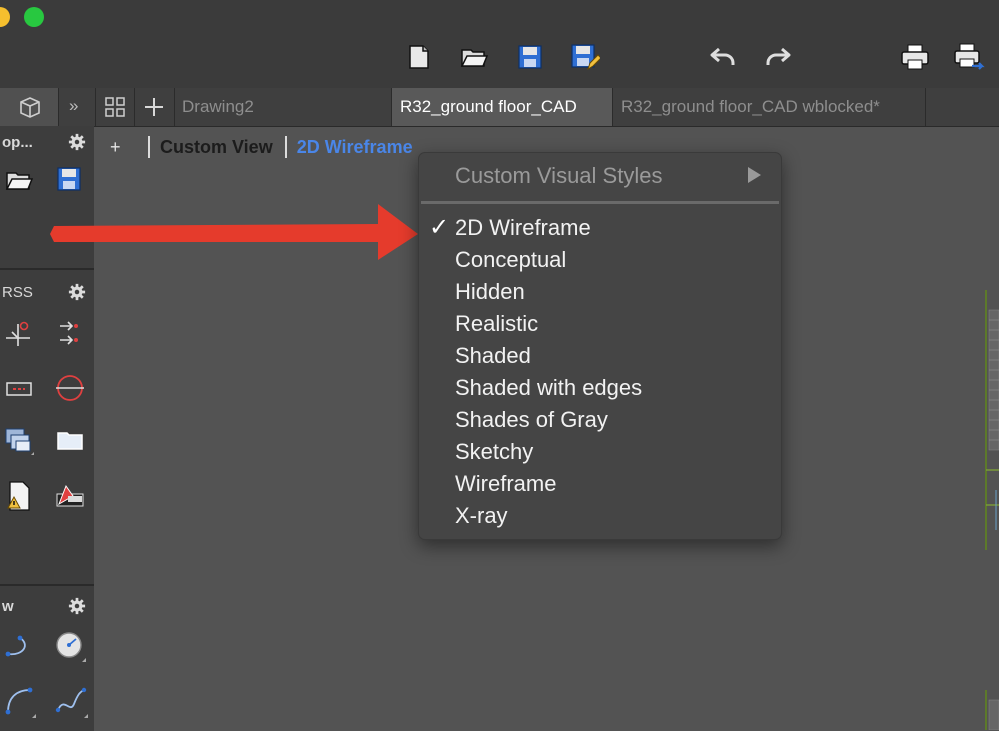  I want to click on checkmark-icon: ✓, so click(439, 227).